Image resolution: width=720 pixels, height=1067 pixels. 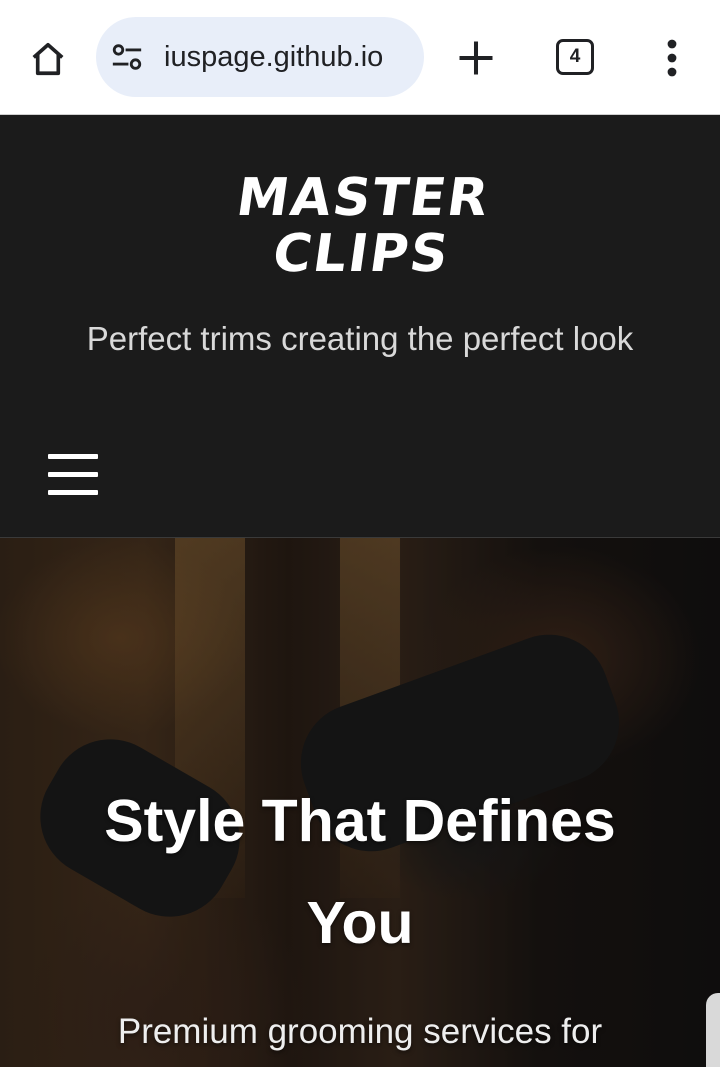 I want to click on logo-line-2: CLIPS, so click(x=361, y=254).